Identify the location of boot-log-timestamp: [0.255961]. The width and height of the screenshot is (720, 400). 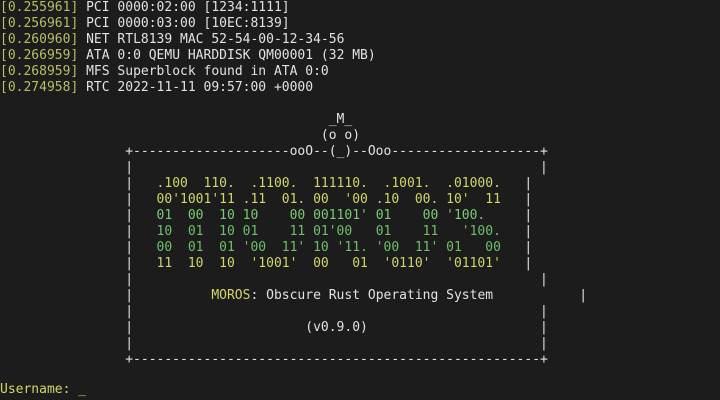
(39, 7).